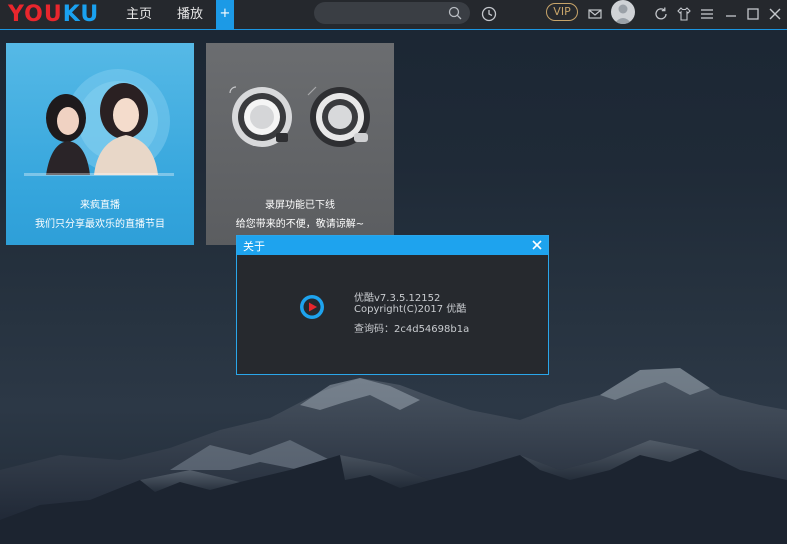 The image size is (787, 544). What do you see at coordinates (410, 309) in the screenshot?
I see `copyright-text: Copyright(C)2017 优酷` at bounding box center [410, 309].